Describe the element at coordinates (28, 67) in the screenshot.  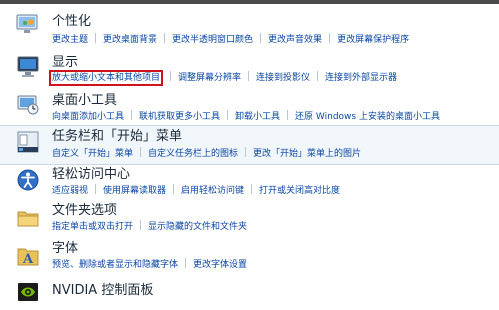
I see `display-icon` at that location.